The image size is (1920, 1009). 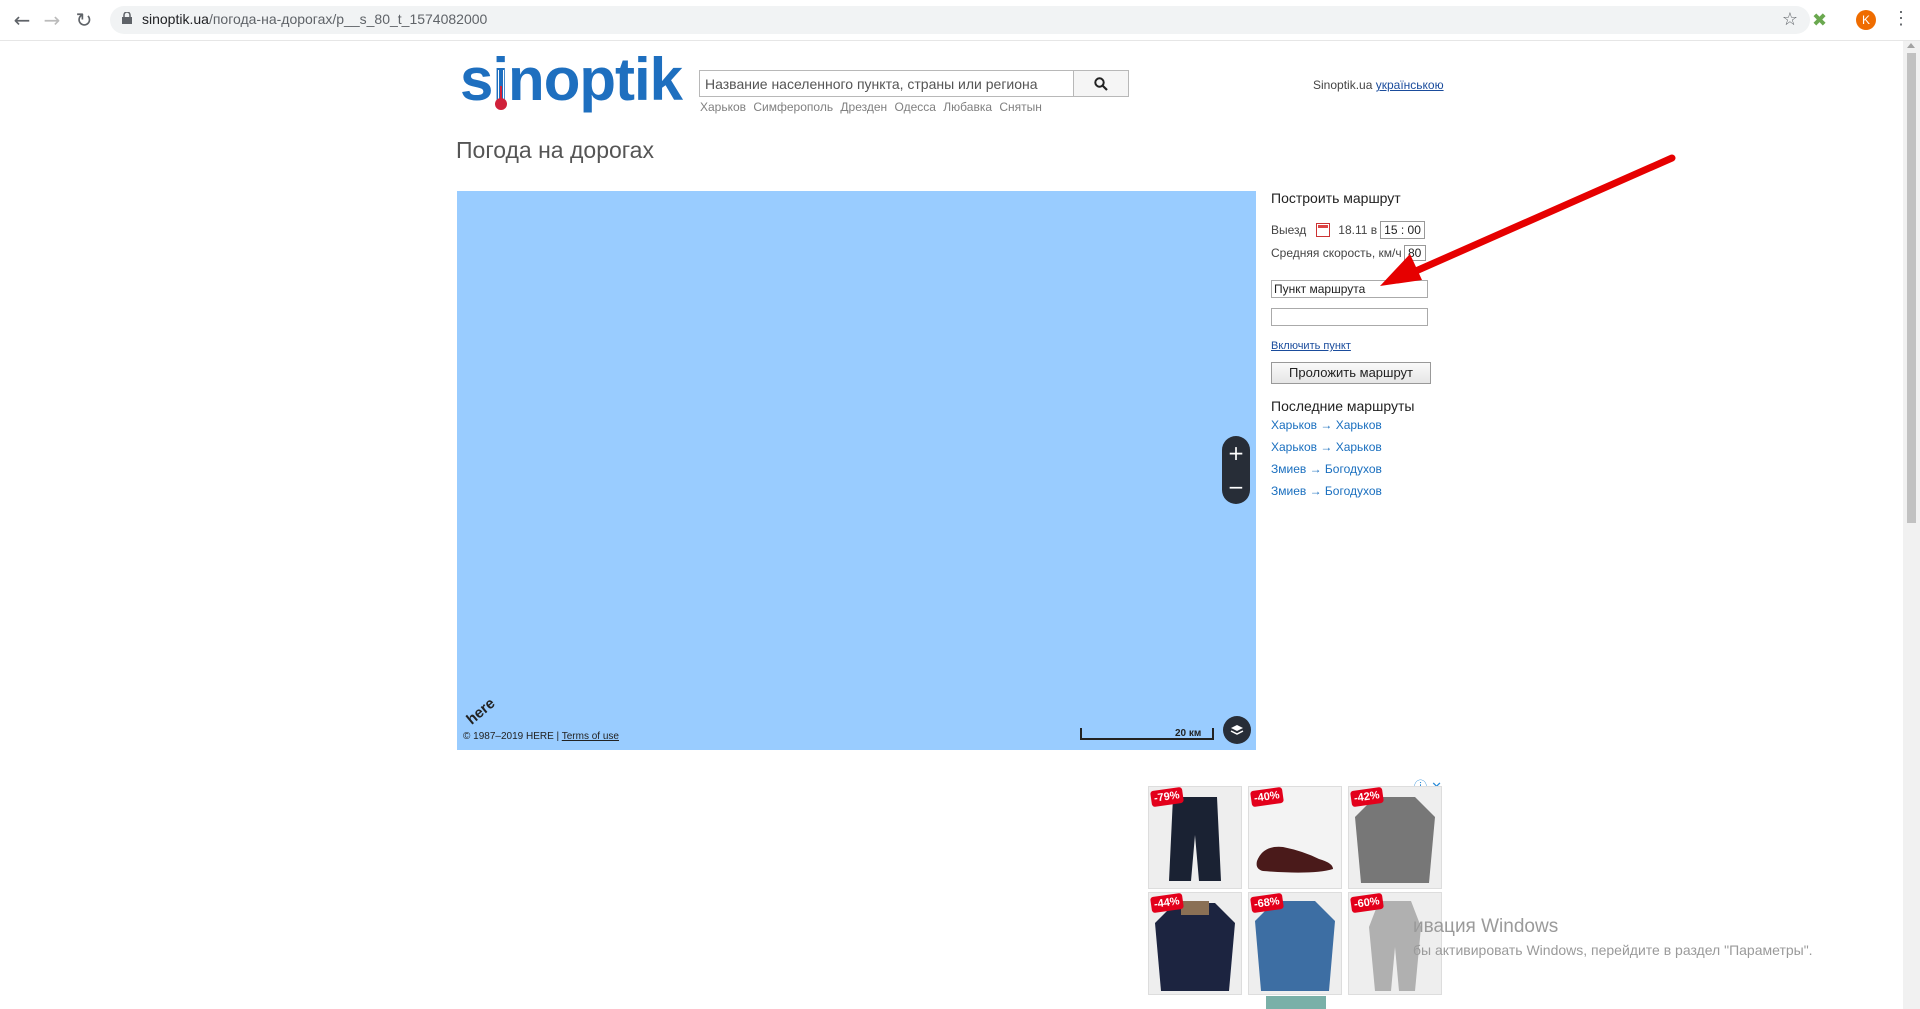 I want to click on terms-of-use-link: Terms of use, so click(x=590, y=736).